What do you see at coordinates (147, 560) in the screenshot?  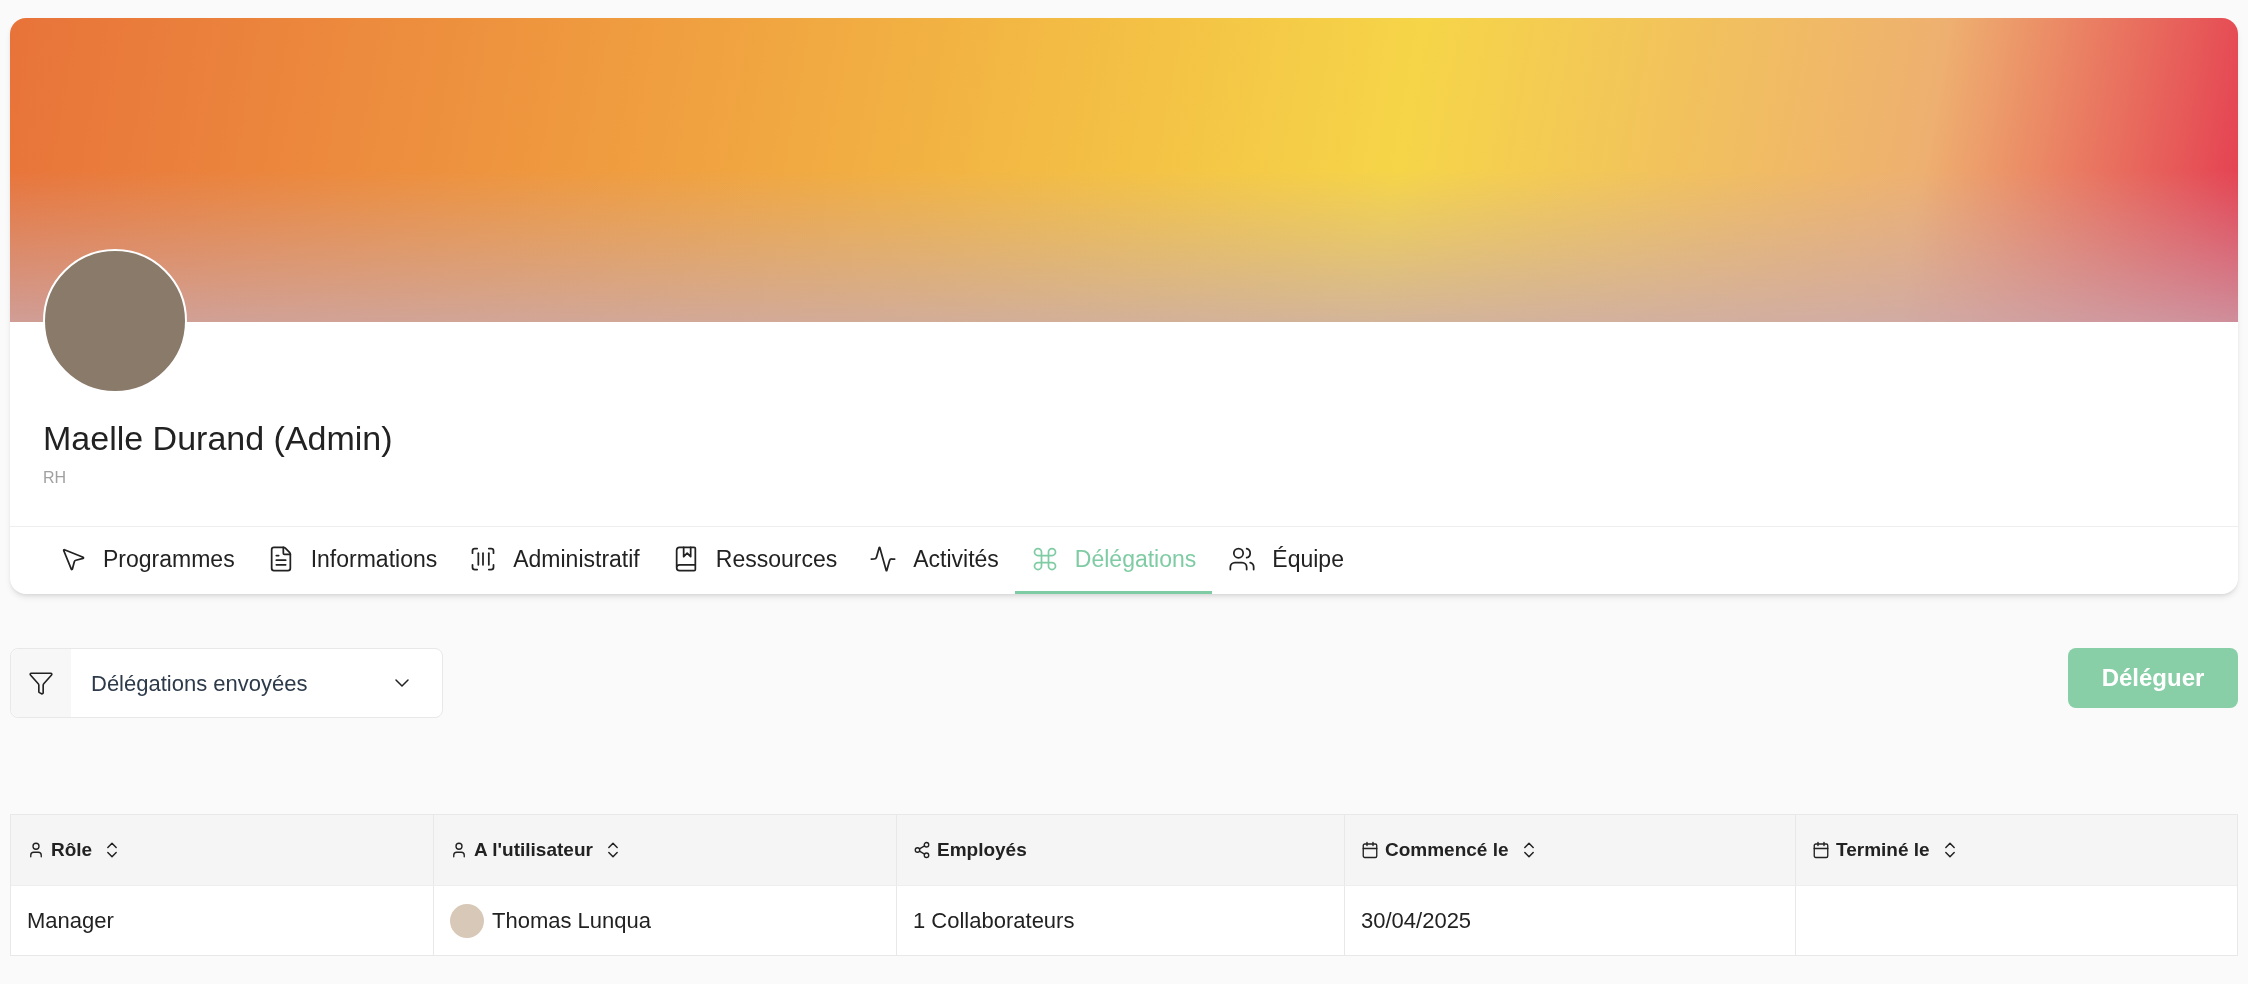 I see `profile-tab: Programmes` at bounding box center [147, 560].